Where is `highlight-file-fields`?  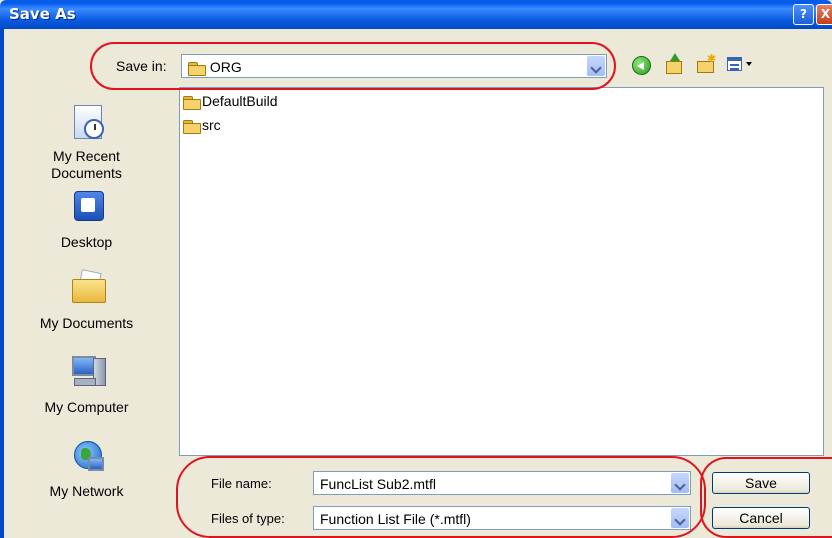
highlight-file-fields is located at coordinates (441, 497).